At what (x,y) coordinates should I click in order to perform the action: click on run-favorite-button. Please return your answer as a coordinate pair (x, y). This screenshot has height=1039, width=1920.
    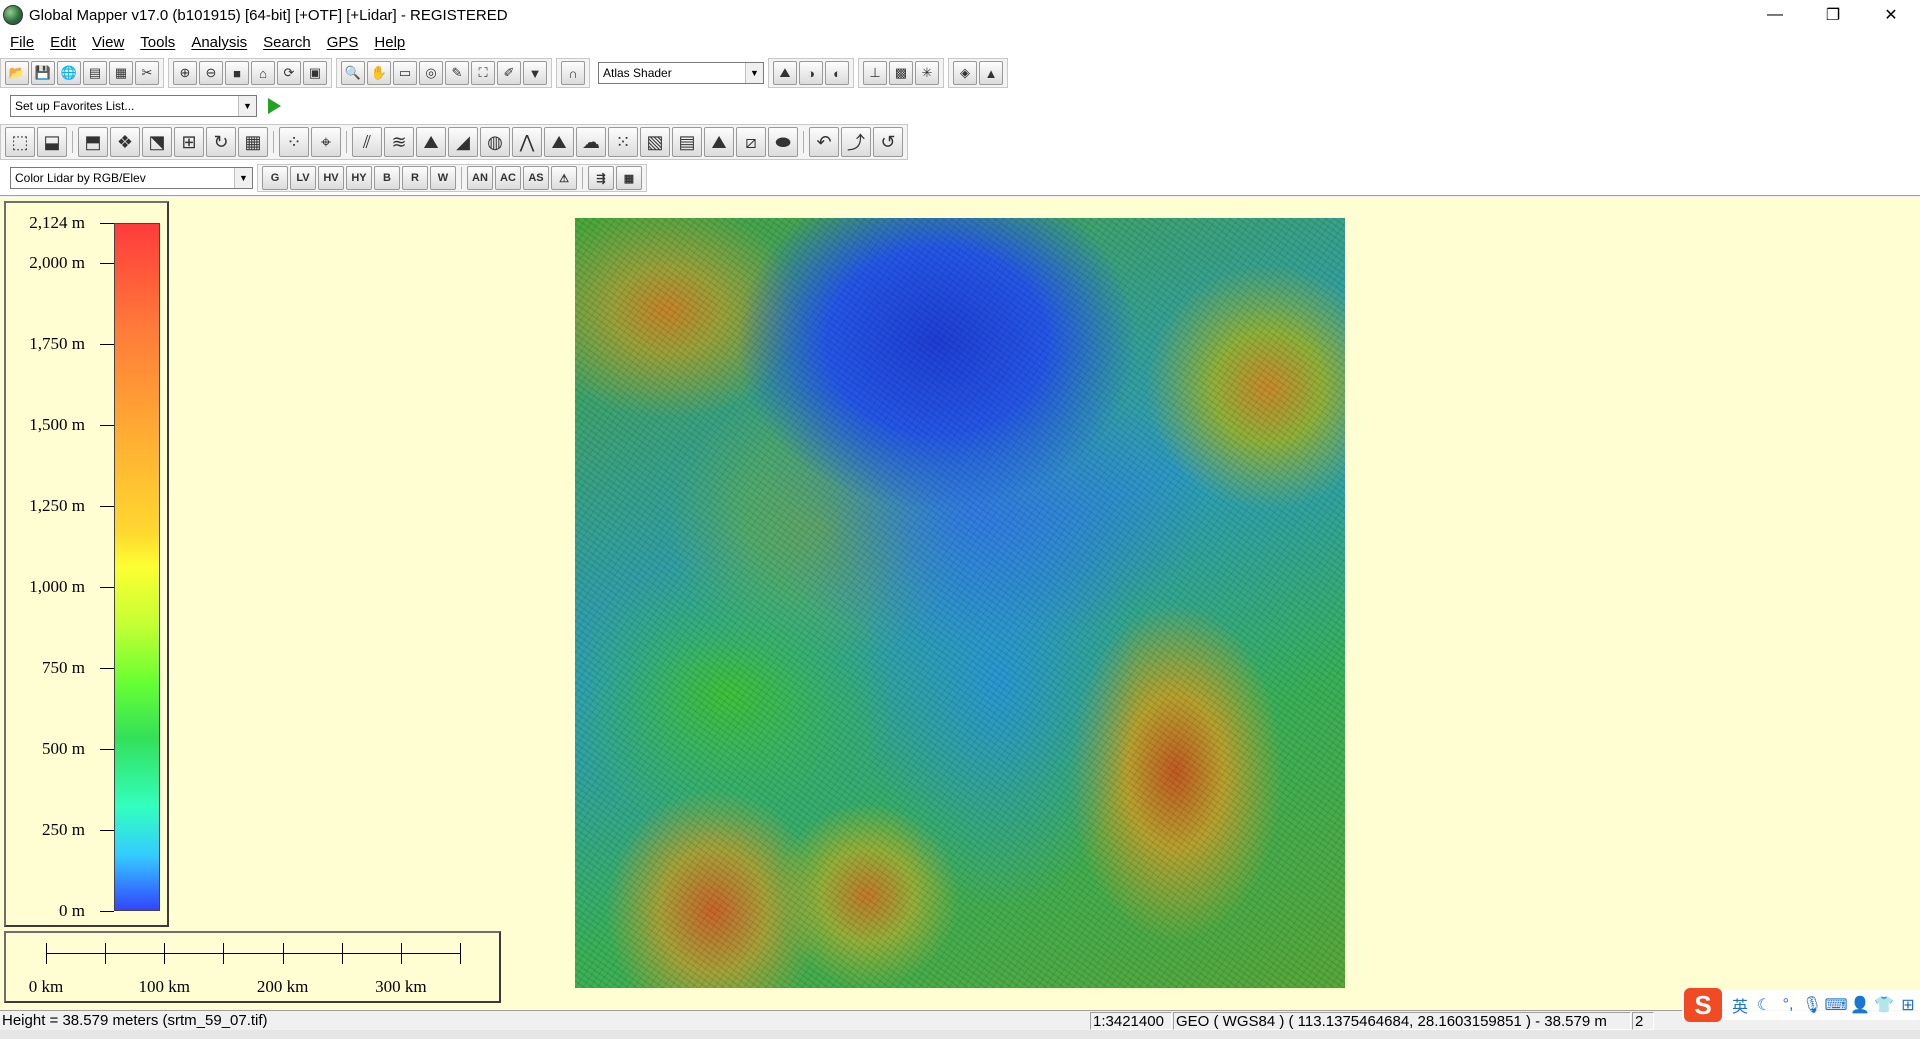
    Looking at the image, I should click on (274, 106).